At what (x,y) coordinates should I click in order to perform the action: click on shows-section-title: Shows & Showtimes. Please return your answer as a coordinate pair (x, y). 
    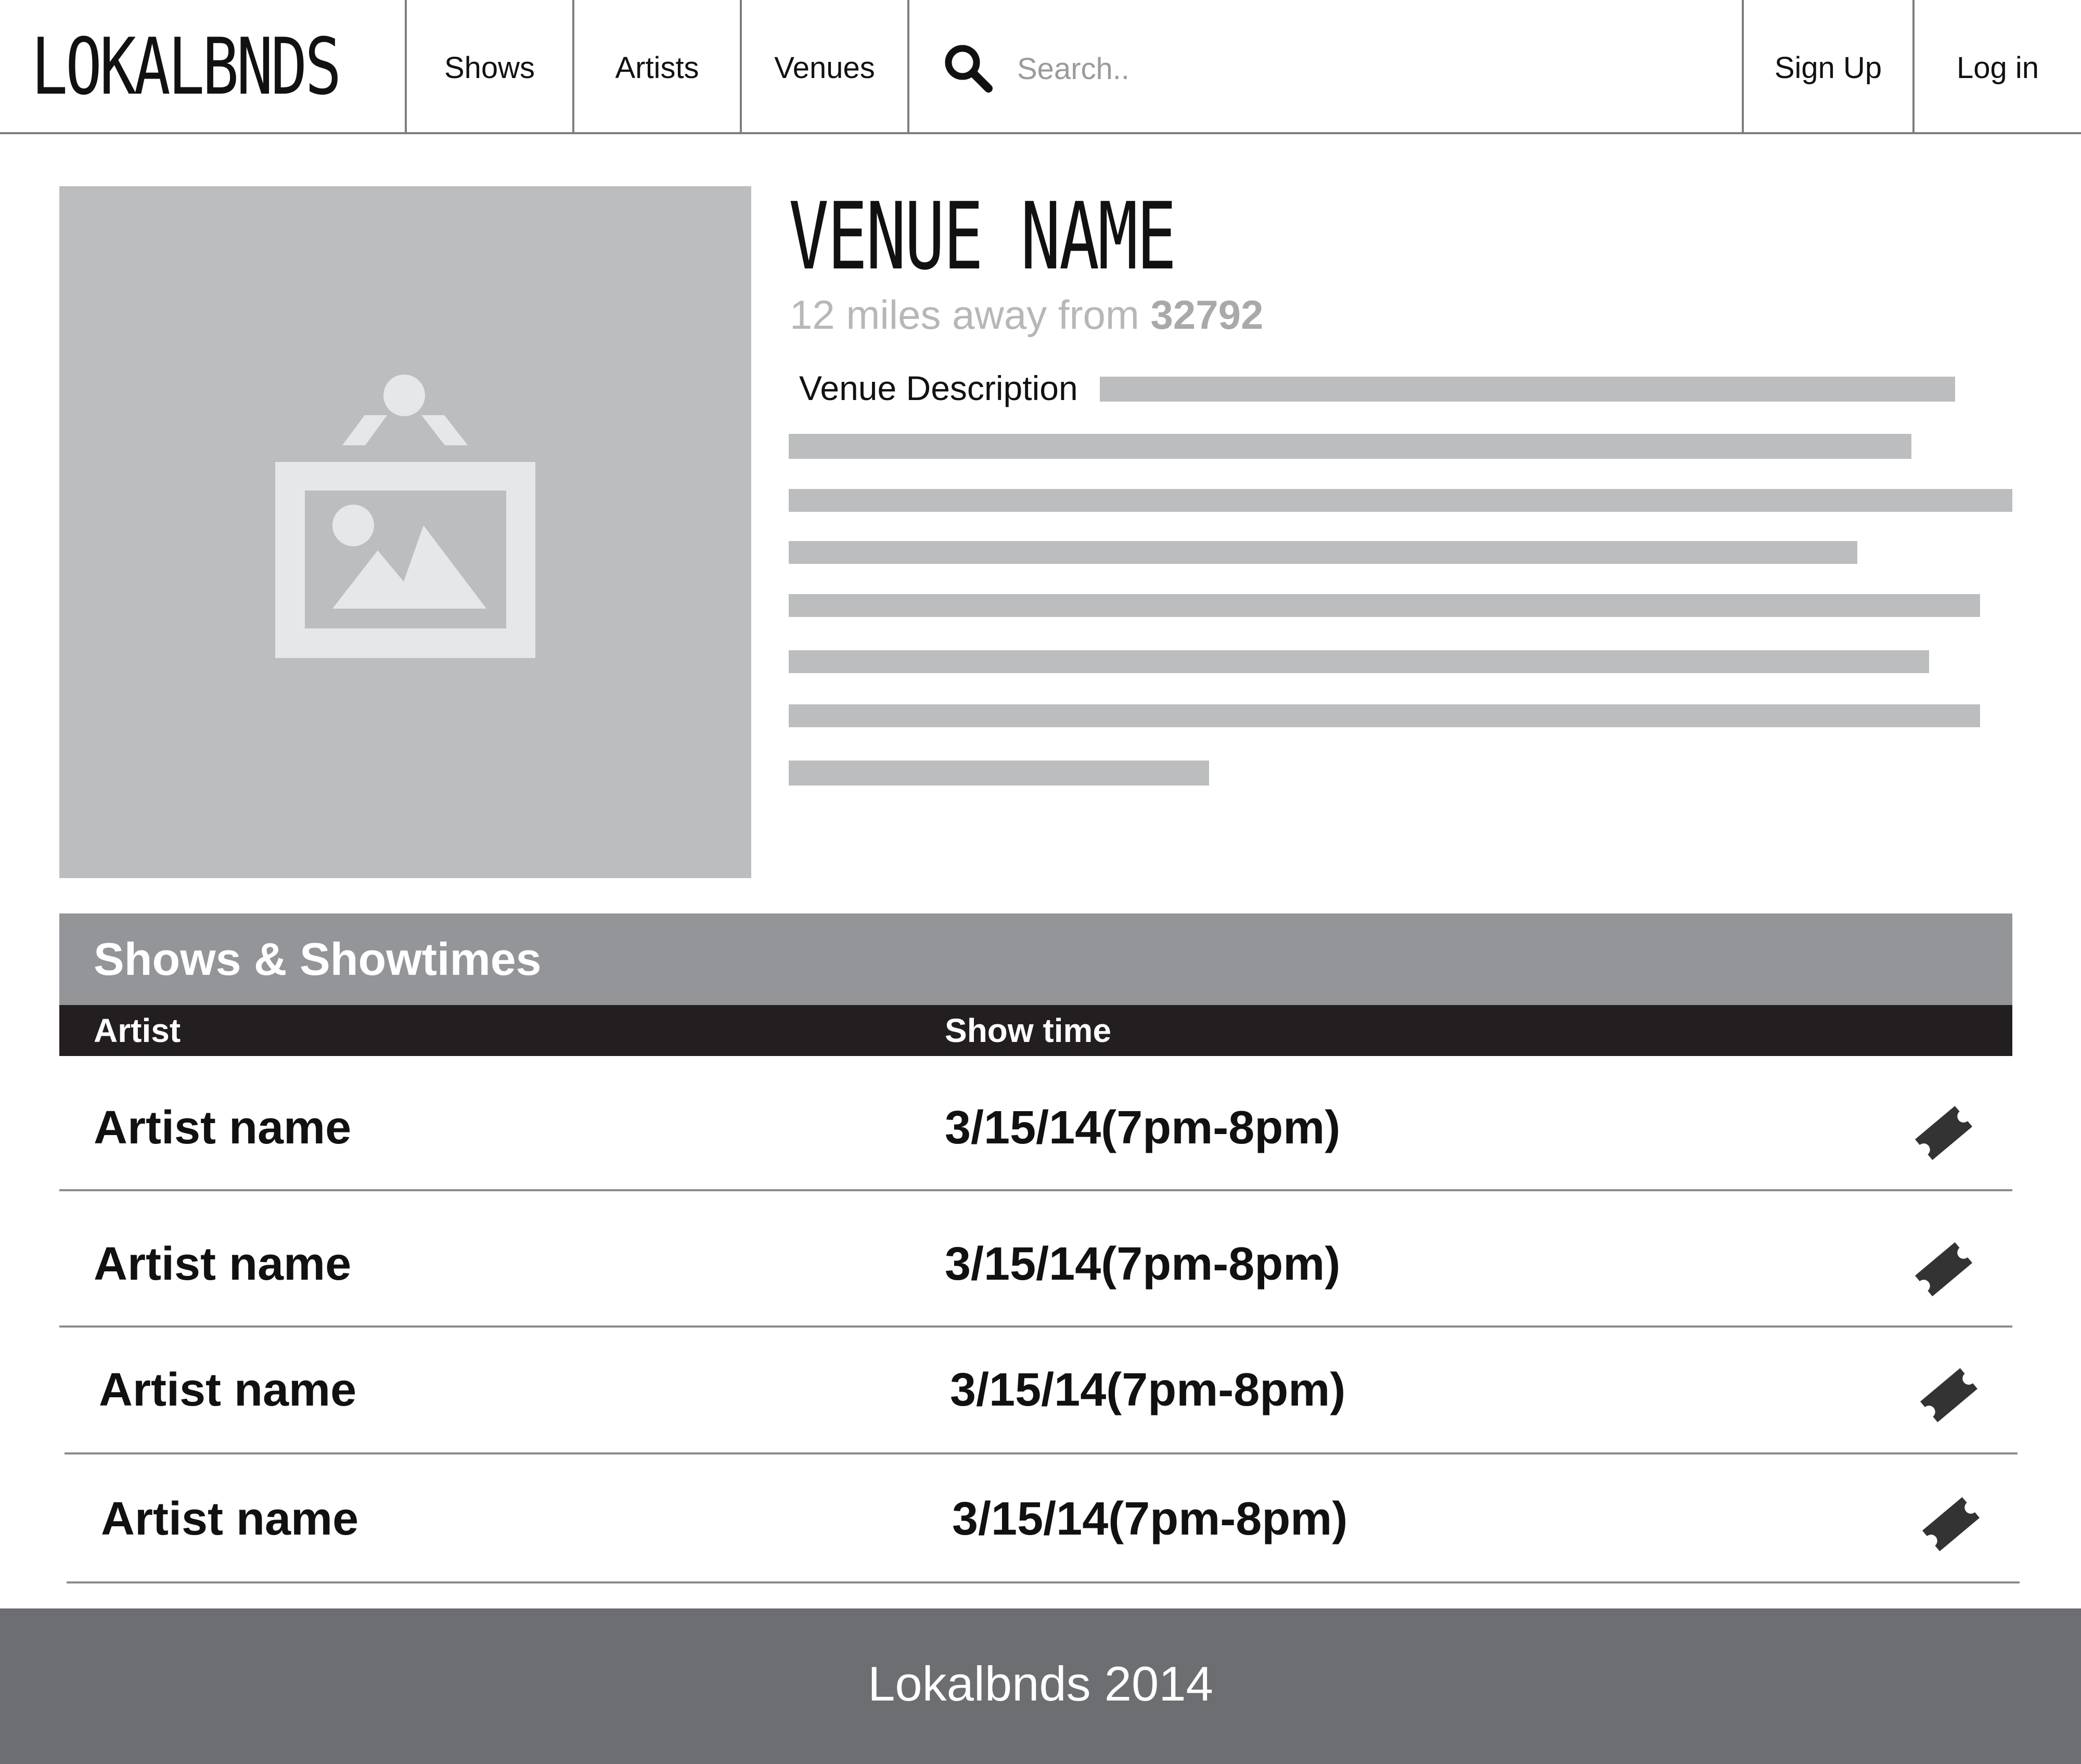
    Looking at the image, I should click on (318, 959).